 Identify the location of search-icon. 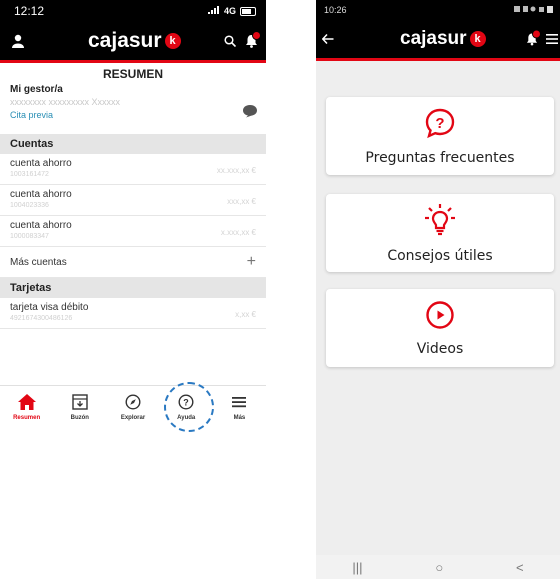
(230, 41).